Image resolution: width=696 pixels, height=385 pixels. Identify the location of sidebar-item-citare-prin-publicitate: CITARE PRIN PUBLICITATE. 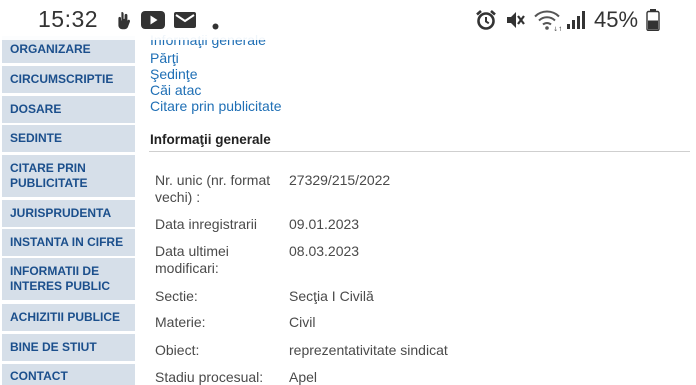
(68, 176).